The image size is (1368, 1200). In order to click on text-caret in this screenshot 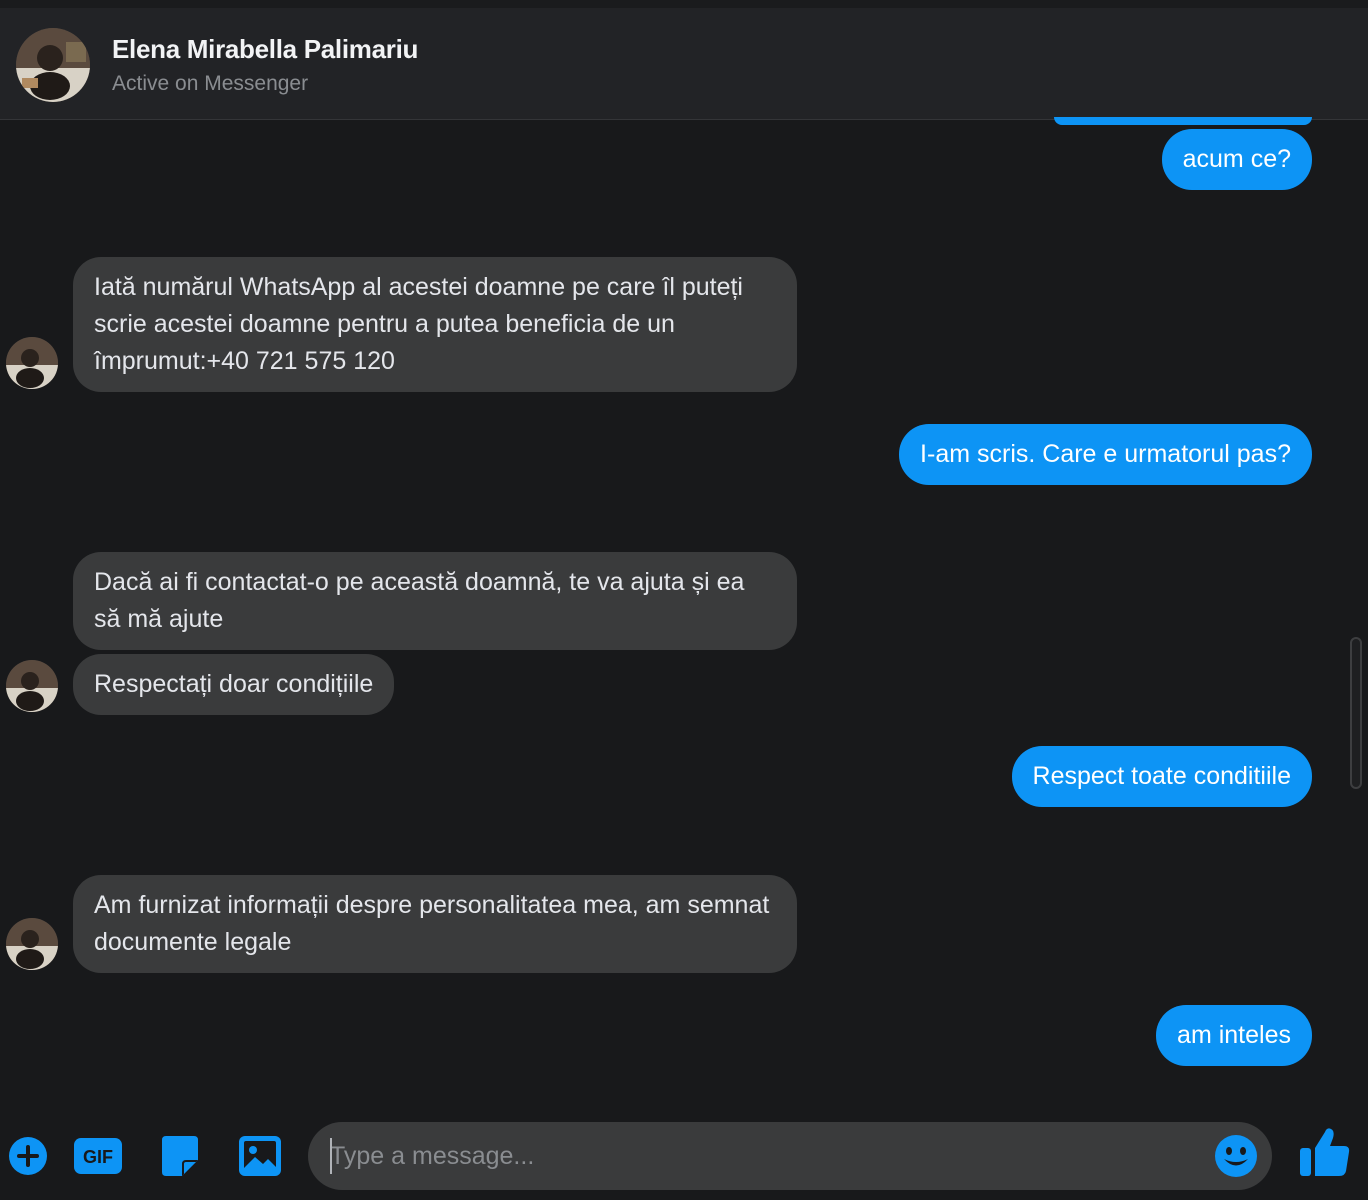, I will do `click(331, 1156)`.